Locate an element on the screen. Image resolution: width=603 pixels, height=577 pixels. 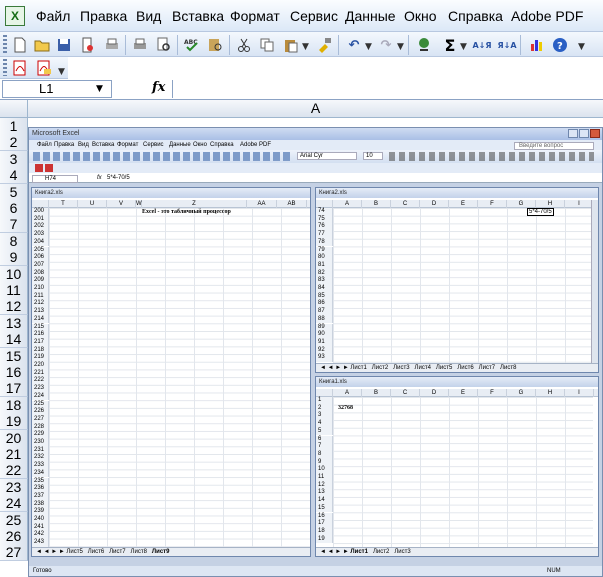
menu-format: Формат is located at coordinates (255, 16).